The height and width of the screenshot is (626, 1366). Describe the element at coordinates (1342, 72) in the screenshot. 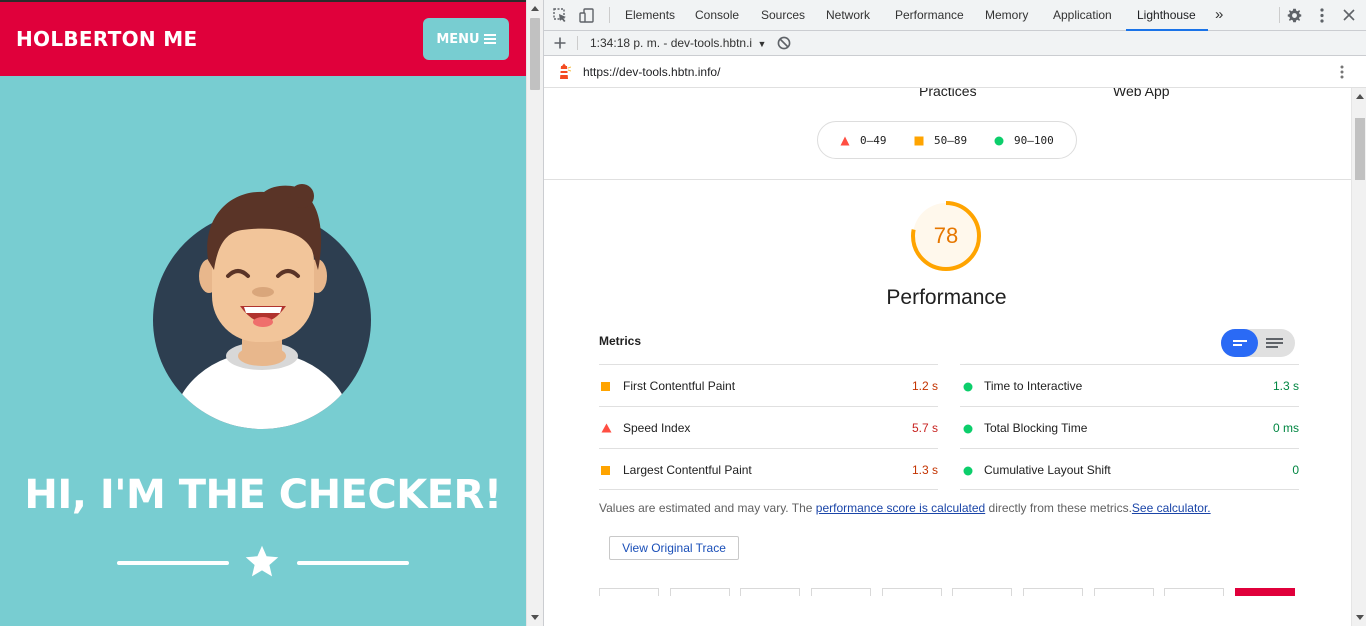

I see `report-menu-icon` at that location.